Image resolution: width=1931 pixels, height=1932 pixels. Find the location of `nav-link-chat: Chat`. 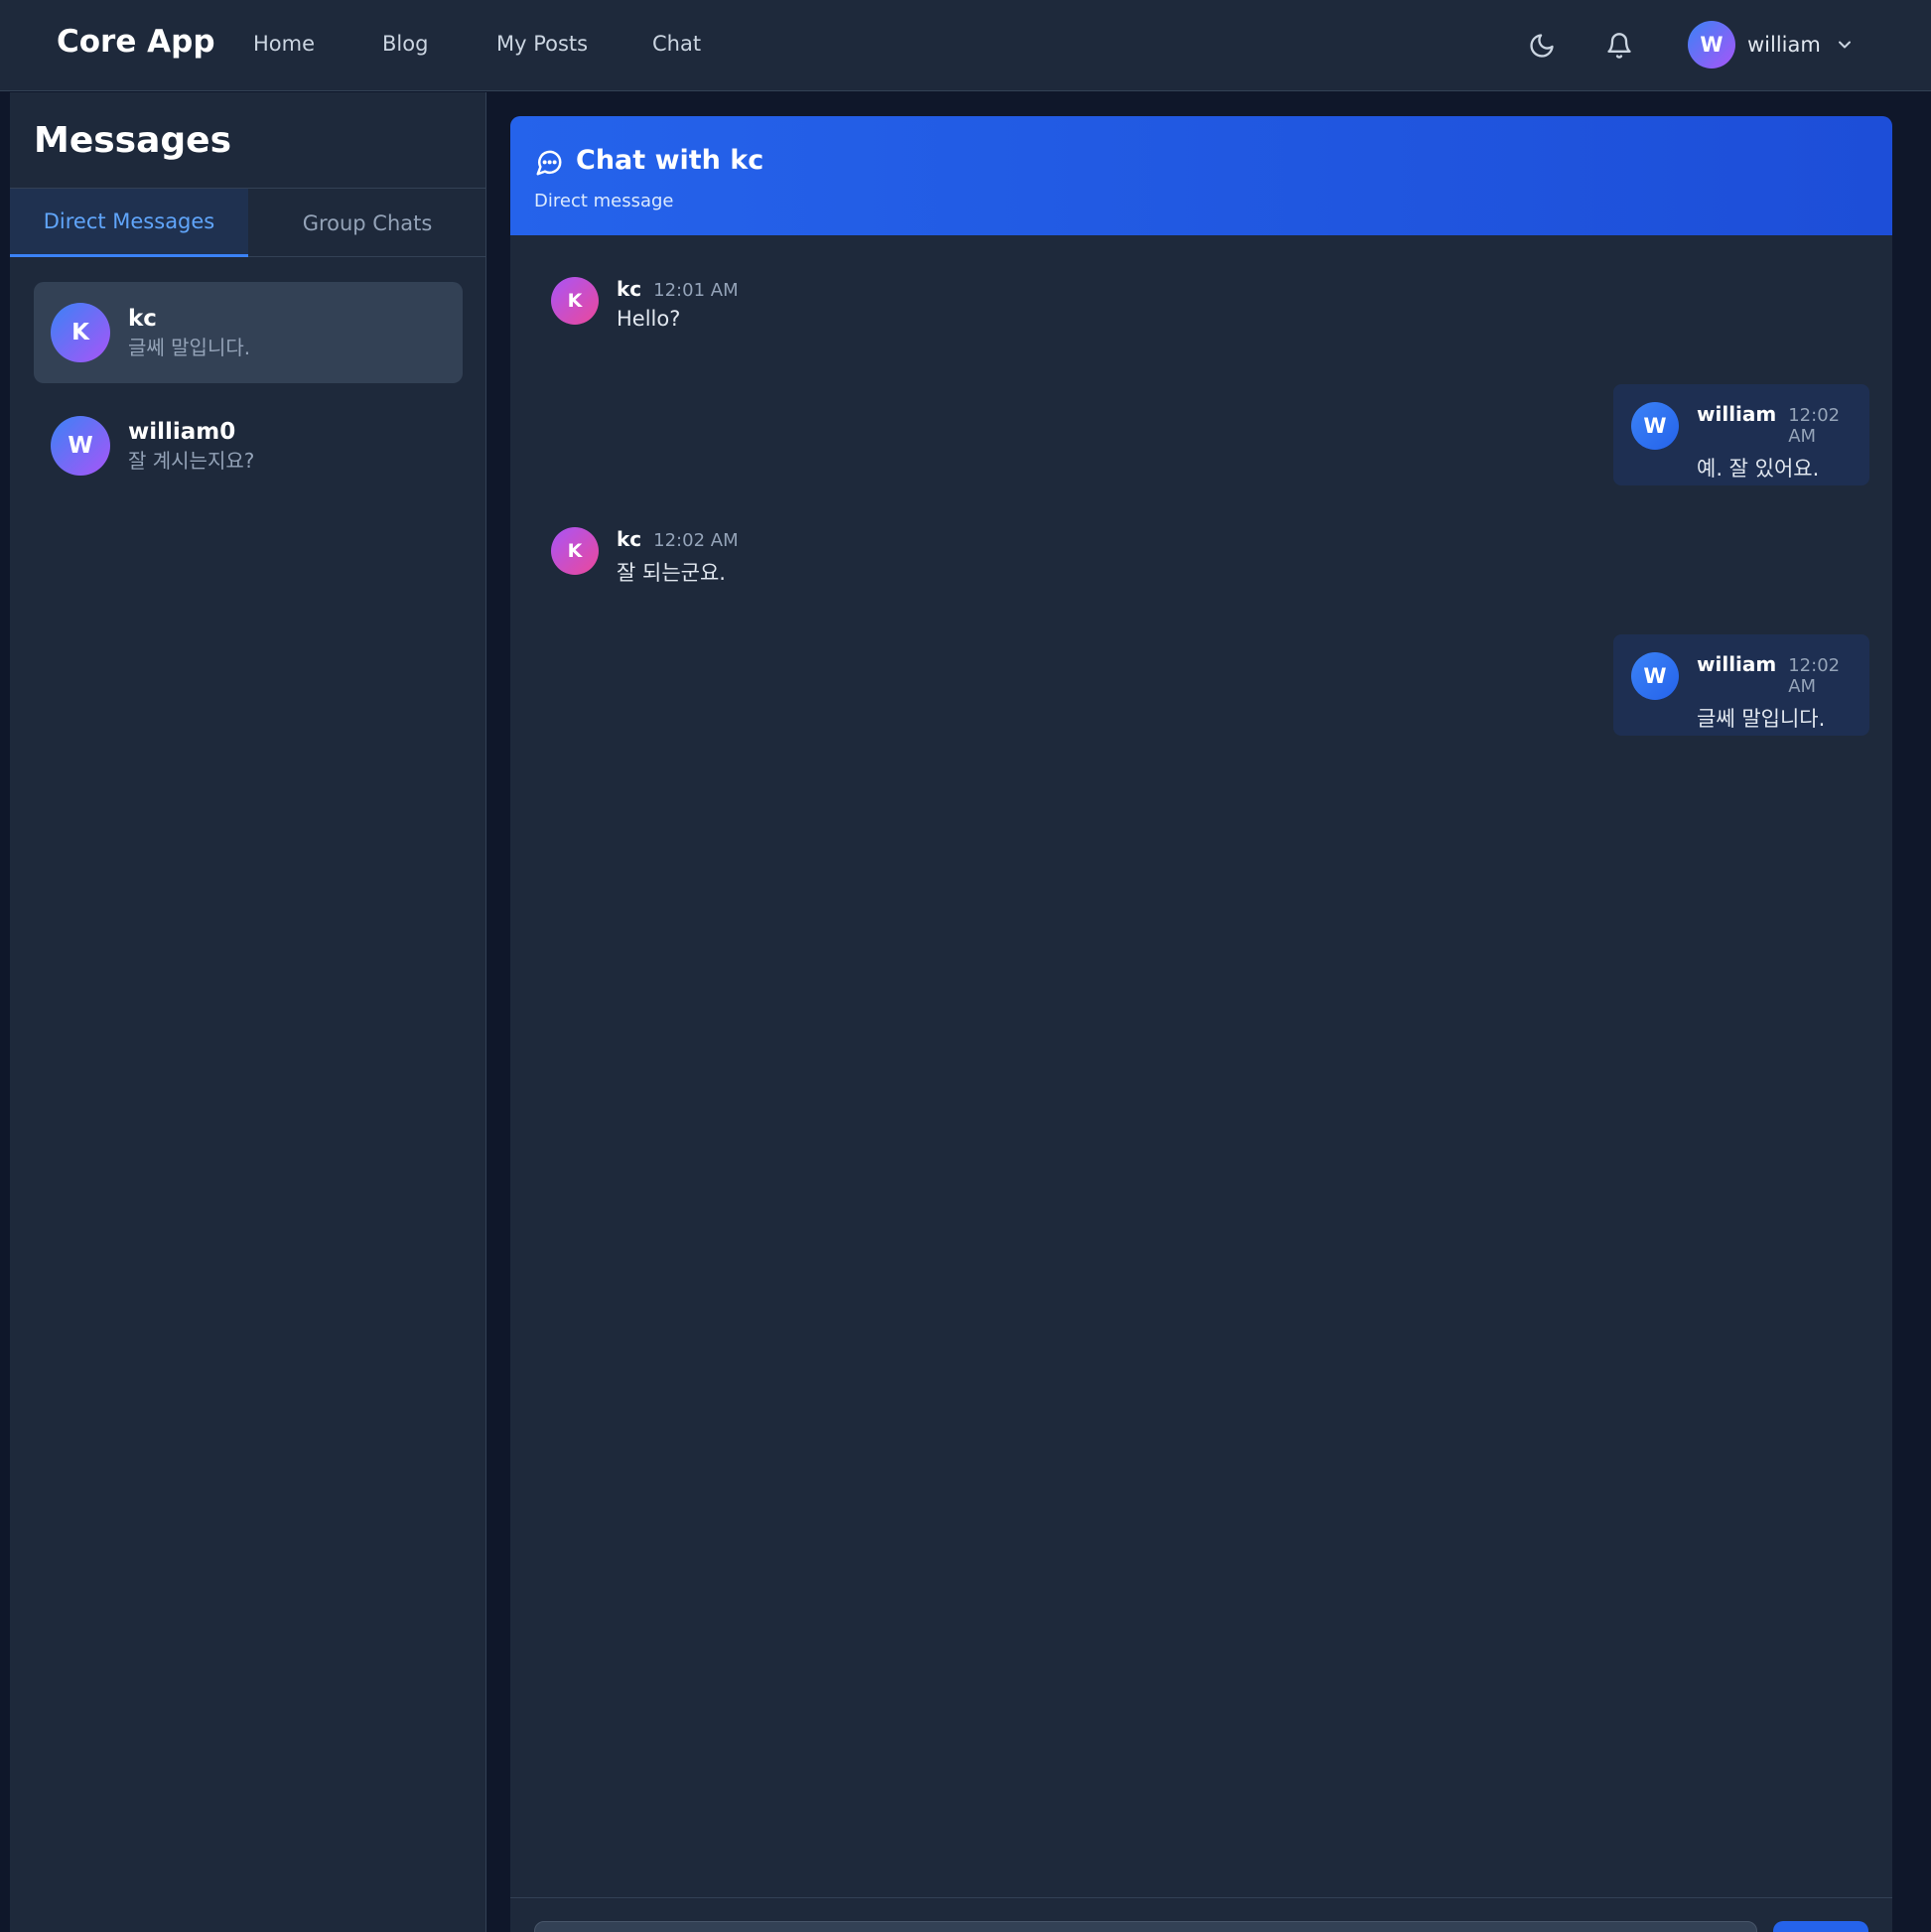

nav-link-chat: Chat is located at coordinates (676, 44).